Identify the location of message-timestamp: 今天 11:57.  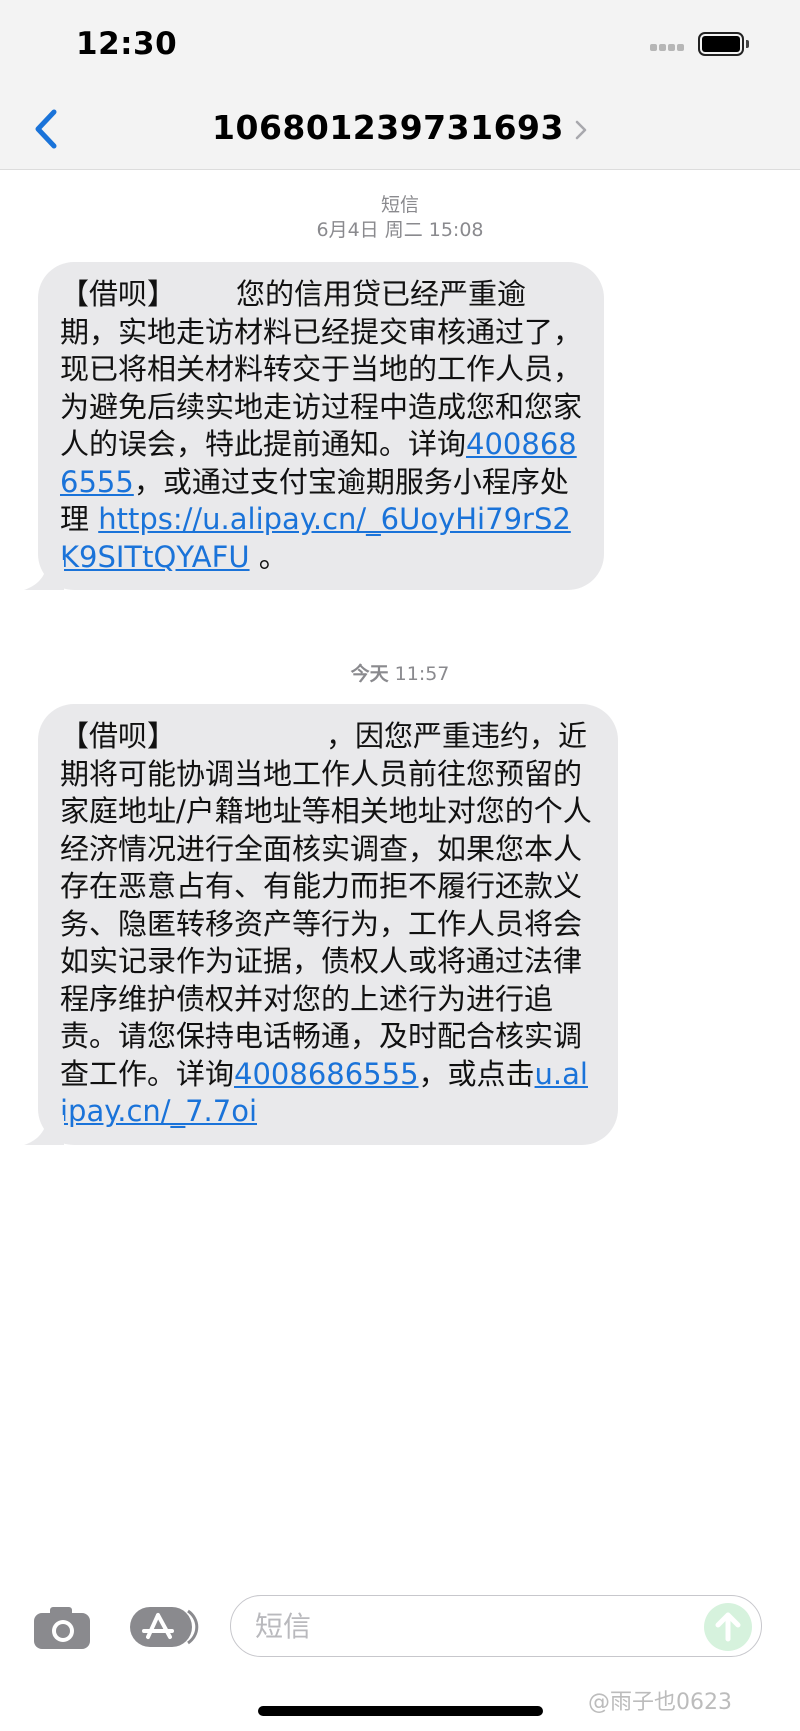
(400, 674).